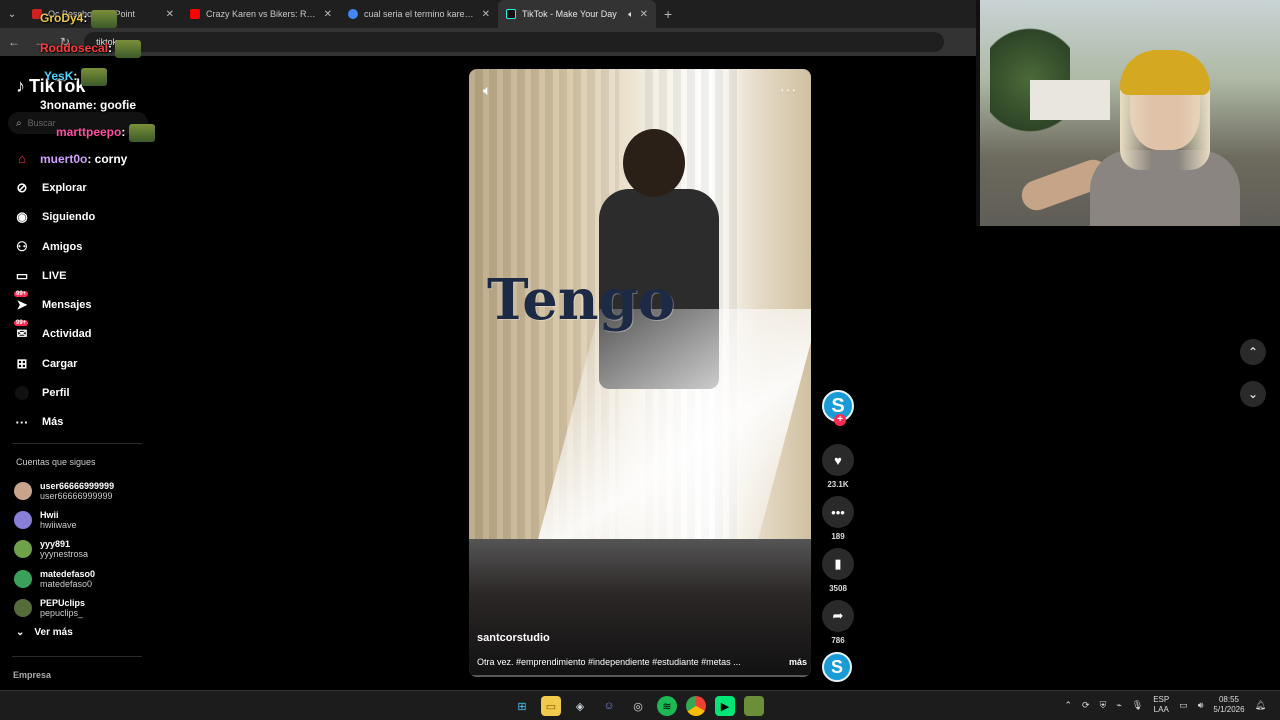  I want to click on volume-icon: 🔊︎, so click(1201, 705).